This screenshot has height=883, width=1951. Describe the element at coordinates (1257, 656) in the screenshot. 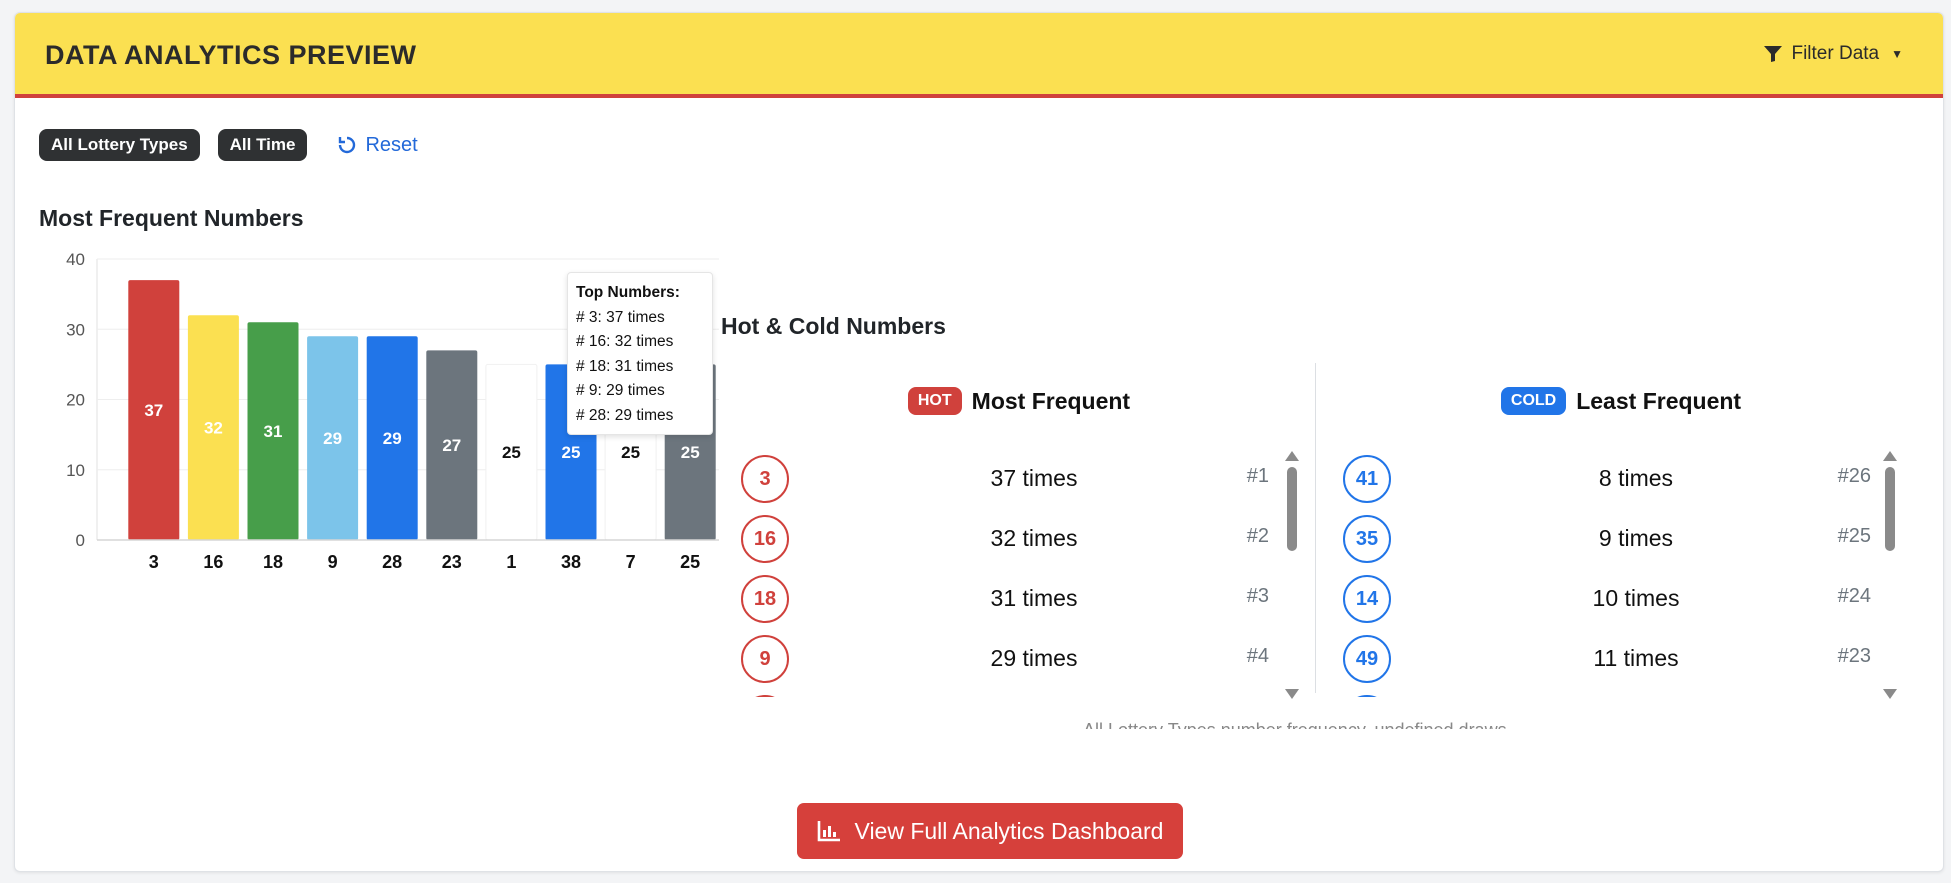

I see `rank-label: #4` at that location.